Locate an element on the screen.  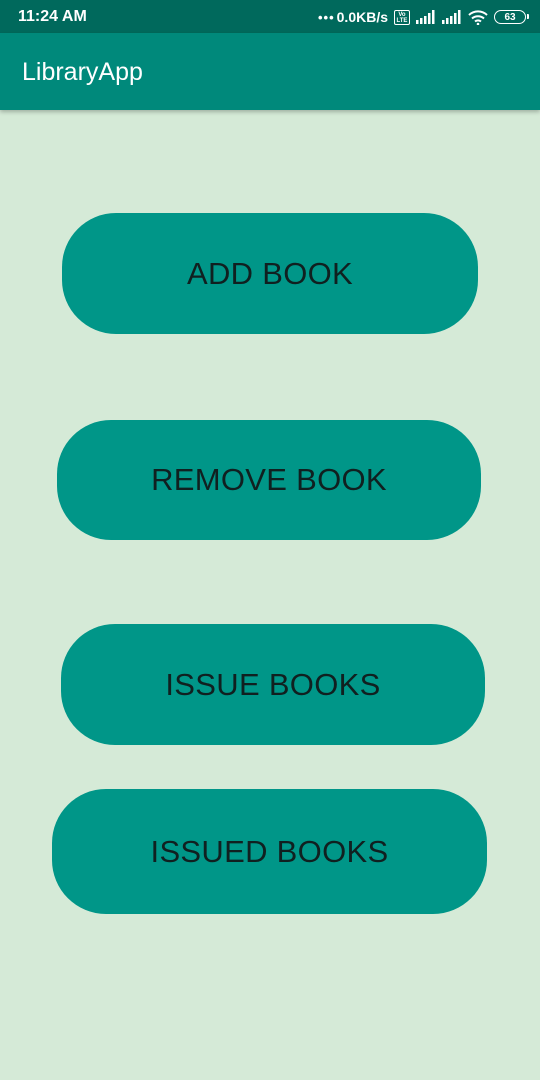
status-icons: ••• 0.0KB/s Vo LTE 63 is located at coordinates (423, 17).